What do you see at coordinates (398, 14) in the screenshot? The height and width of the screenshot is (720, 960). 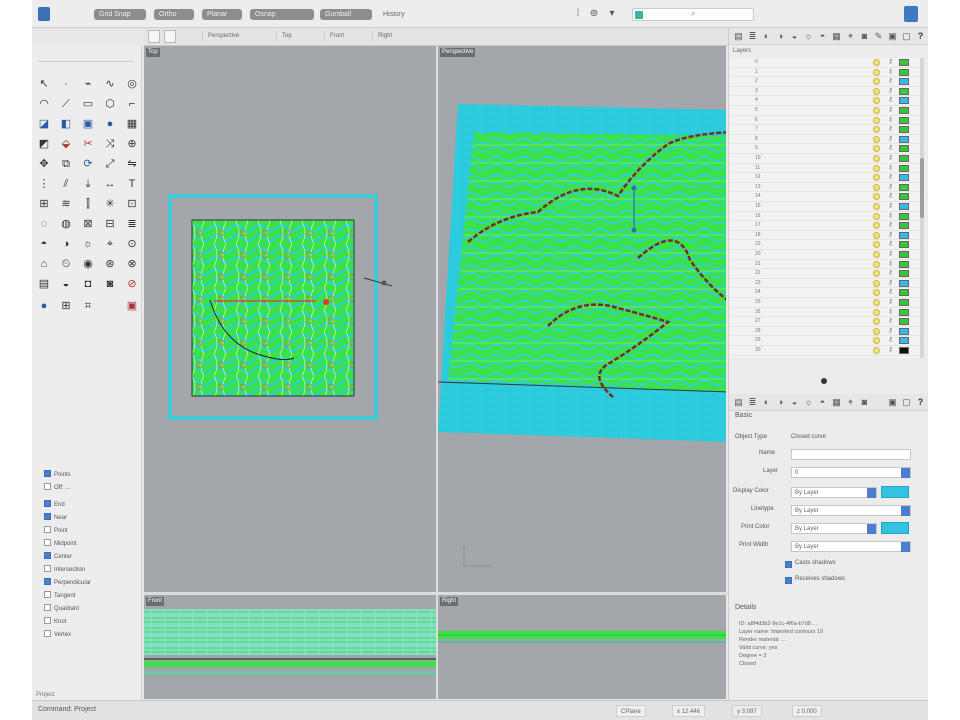 I see `history-toggle: History` at bounding box center [398, 14].